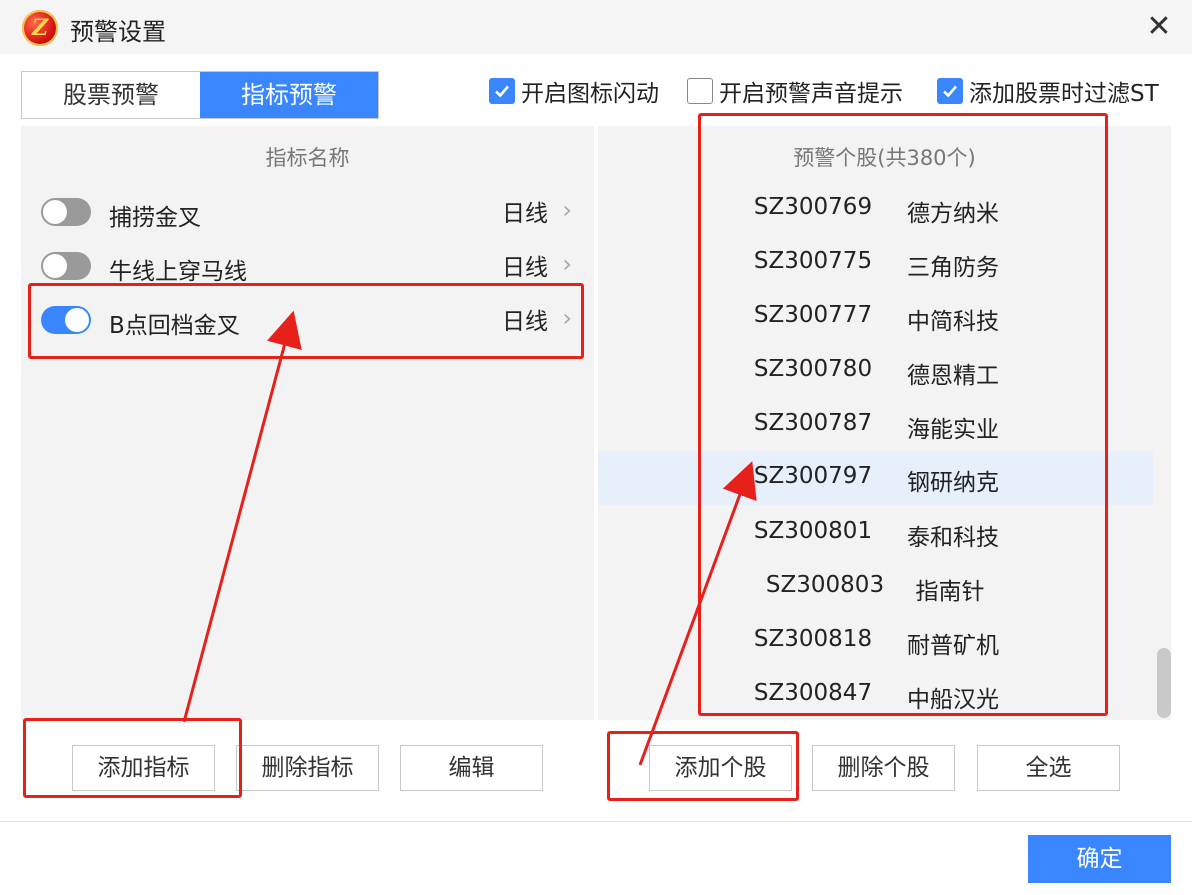  I want to click on option-sound-alert: 开启预警声音提示, so click(795, 91).